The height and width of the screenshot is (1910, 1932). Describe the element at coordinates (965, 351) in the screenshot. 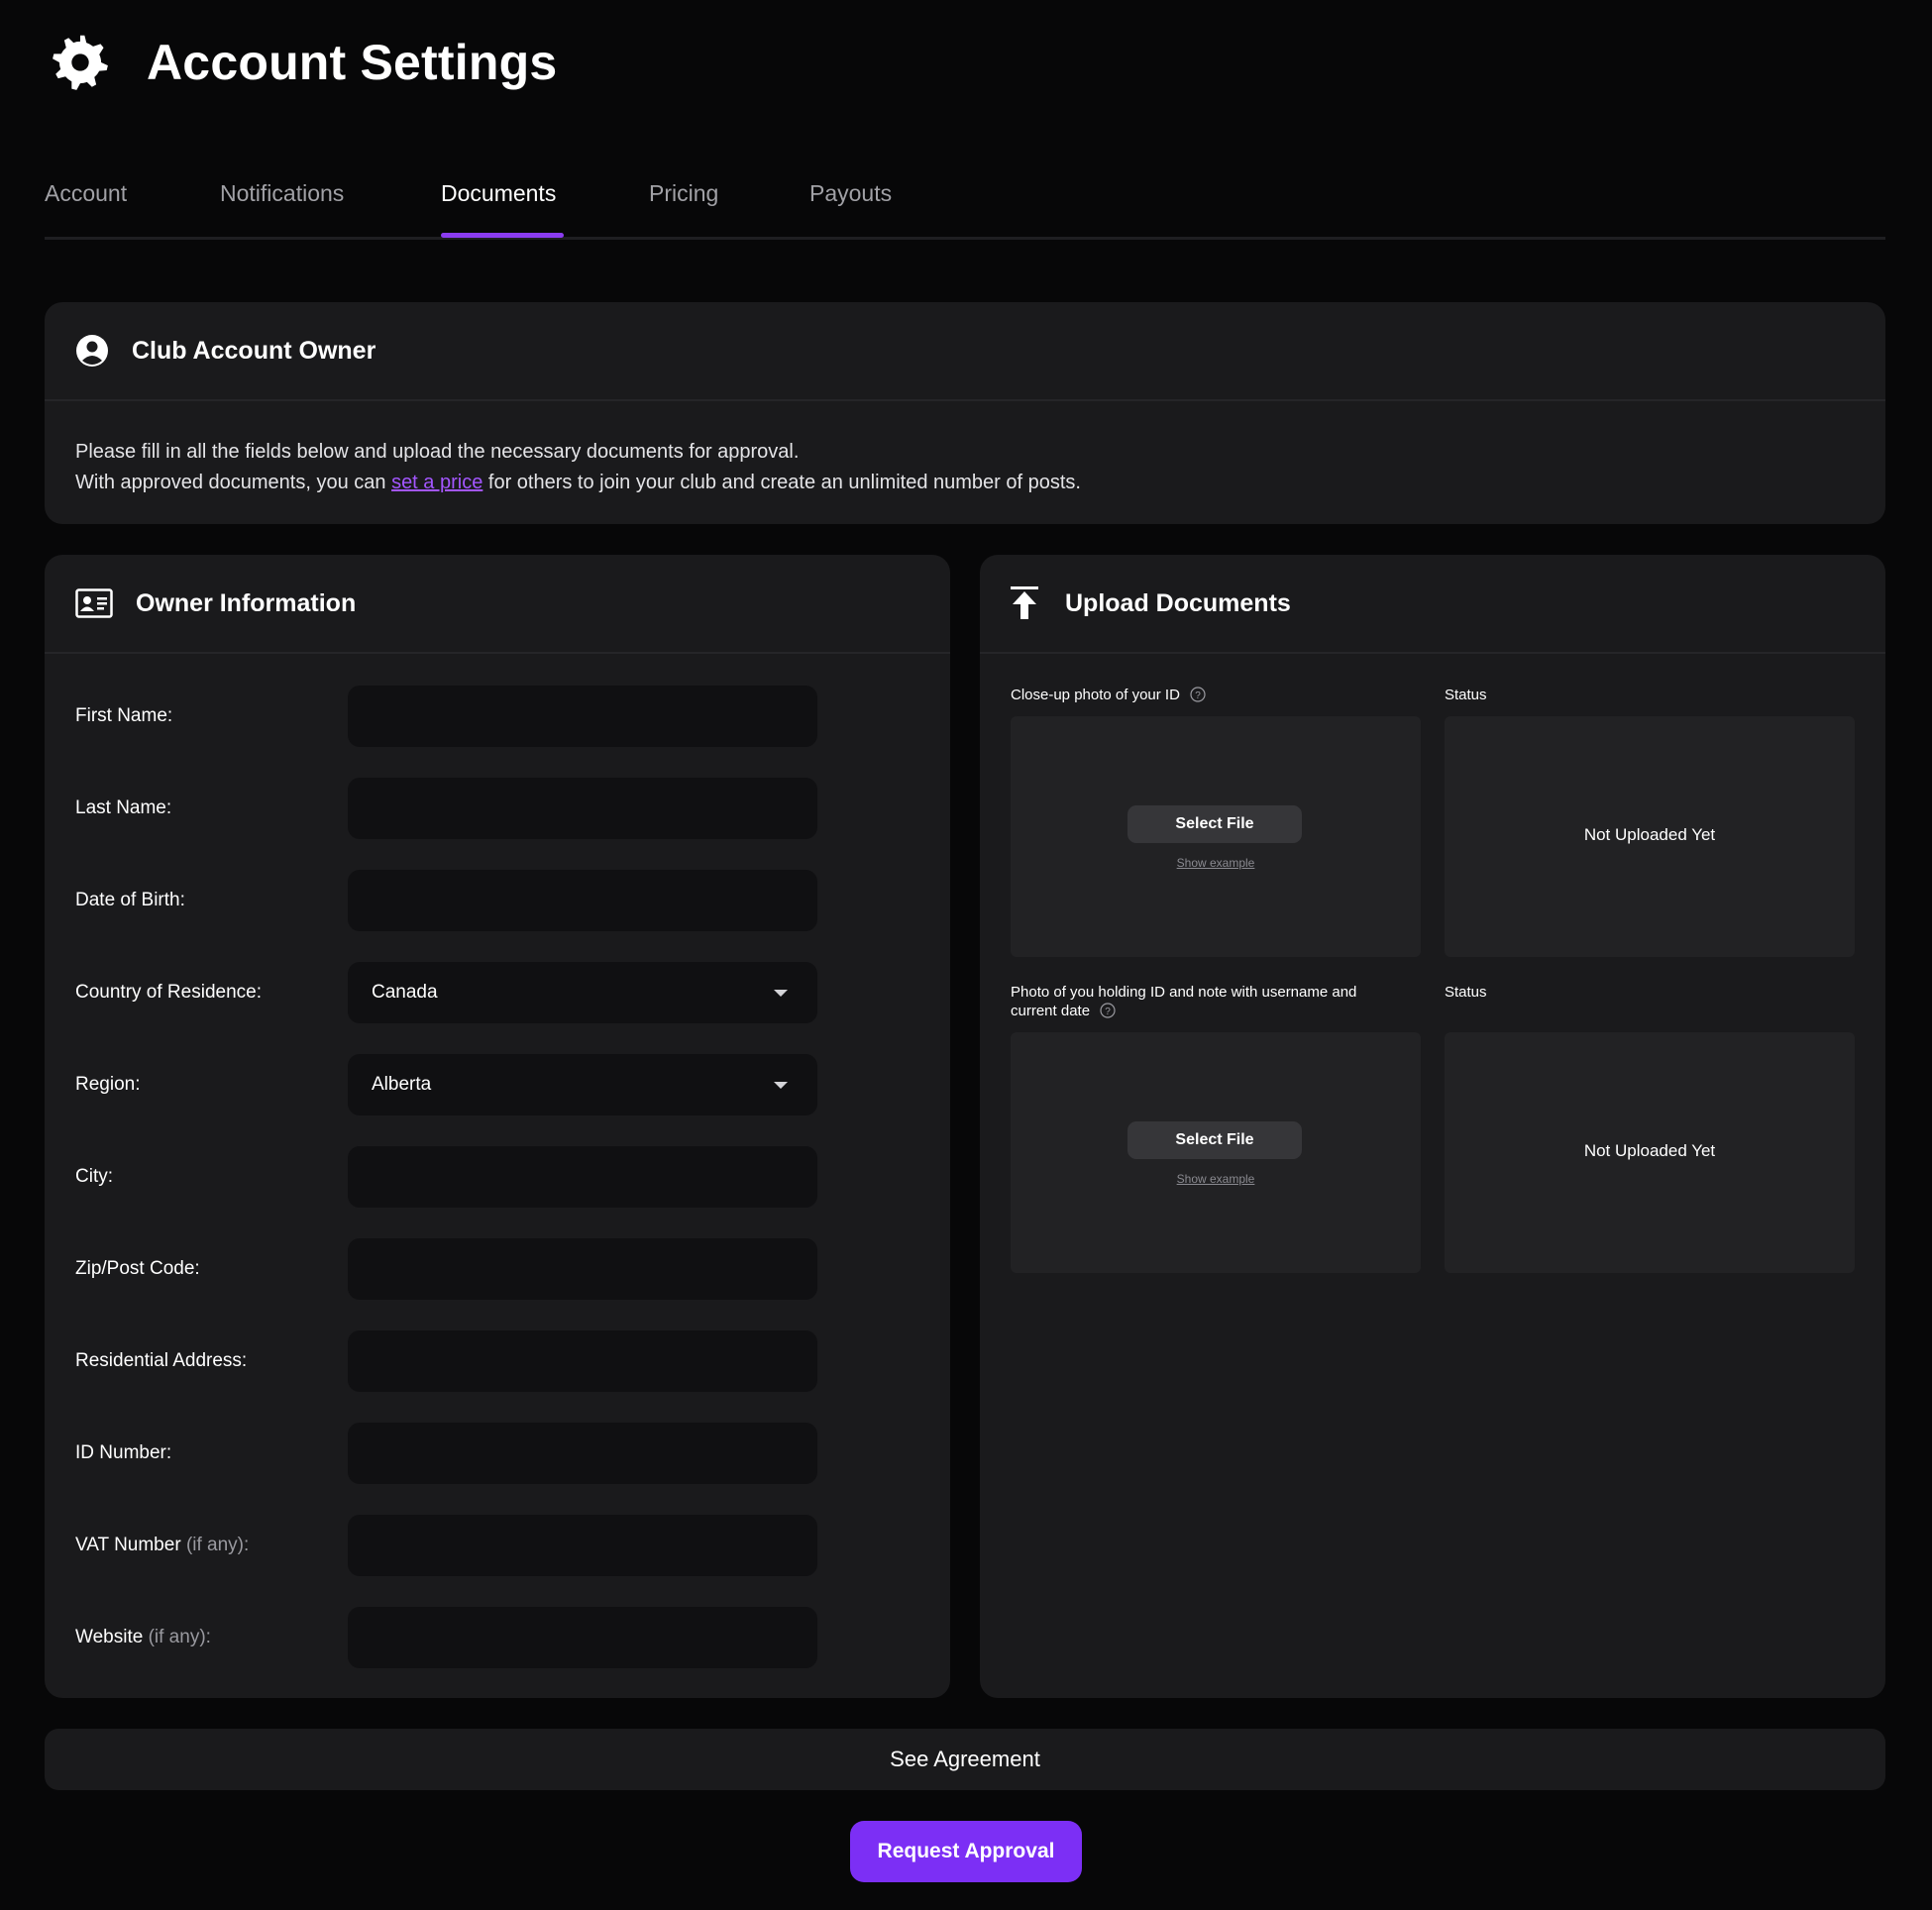

I see `card-header: Club Account Owner` at that location.